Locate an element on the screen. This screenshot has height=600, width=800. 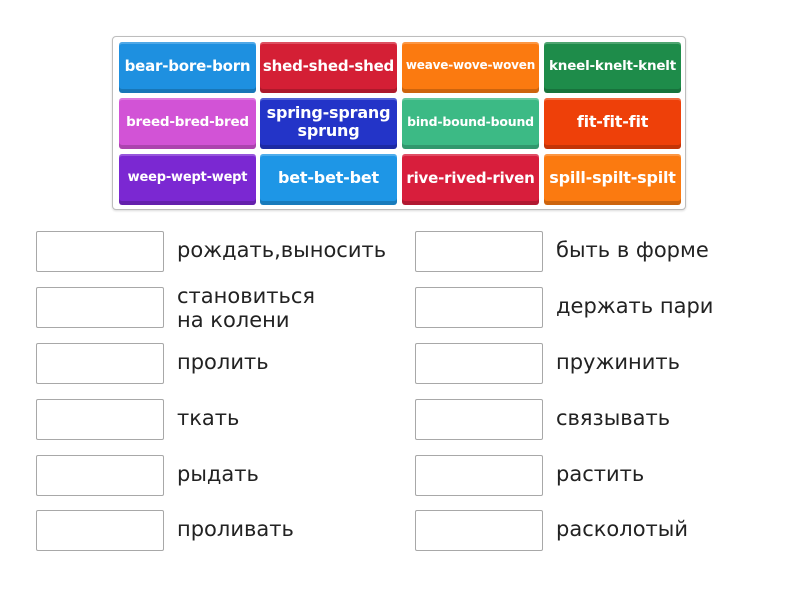
tile-label: fit-fit-fit is located at coordinates (612, 122).